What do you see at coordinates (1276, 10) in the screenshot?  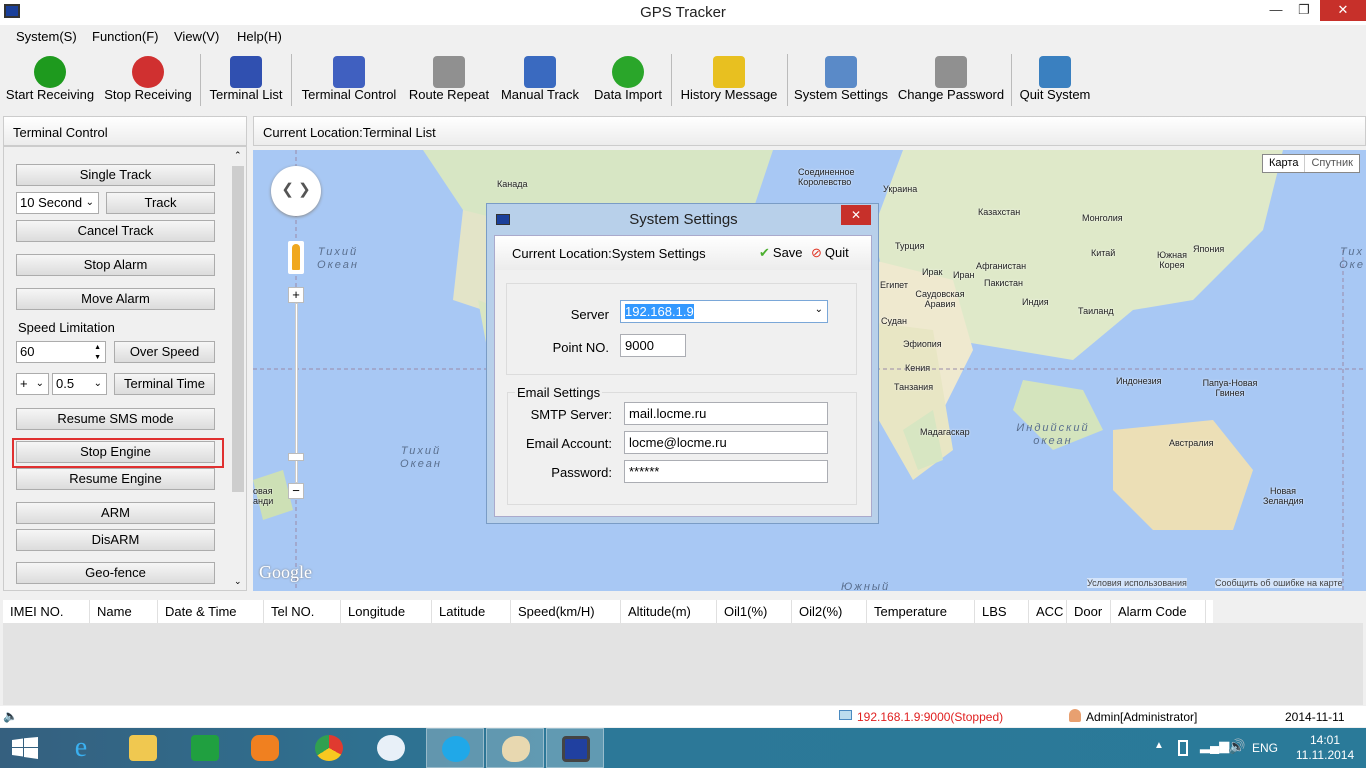 I see `minimize-button: —` at bounding box center [1276, 10].